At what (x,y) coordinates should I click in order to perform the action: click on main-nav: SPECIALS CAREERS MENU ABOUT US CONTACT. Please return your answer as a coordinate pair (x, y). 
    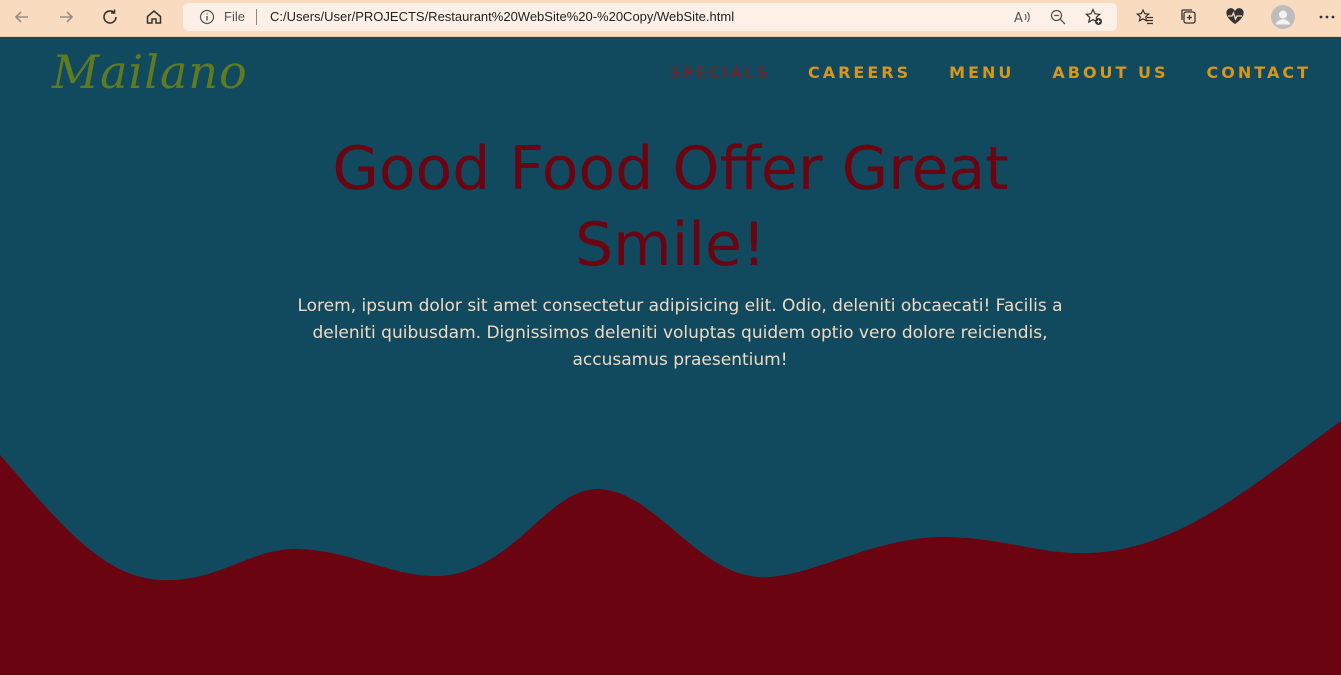
    Looking at the image, I should click on (971, 72).